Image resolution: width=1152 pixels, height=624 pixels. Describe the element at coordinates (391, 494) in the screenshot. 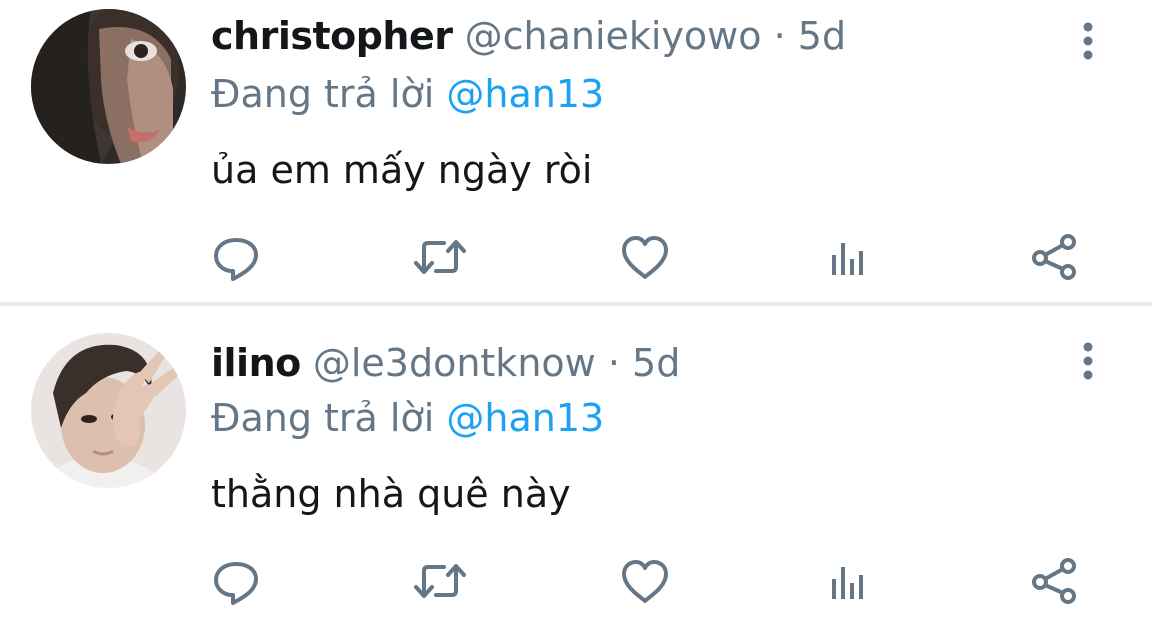

I see `tweet-text: thằng nhà quê này` at that location.